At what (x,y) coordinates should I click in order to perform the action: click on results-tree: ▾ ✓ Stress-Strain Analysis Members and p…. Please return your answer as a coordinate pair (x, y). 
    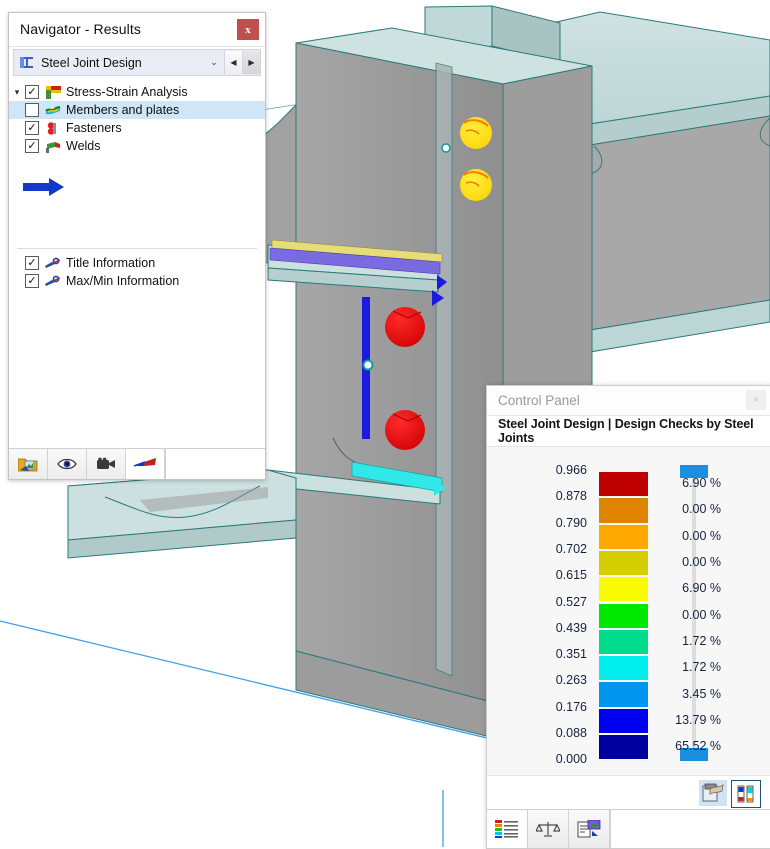
    Looking at the image, I should click on (137, 262).